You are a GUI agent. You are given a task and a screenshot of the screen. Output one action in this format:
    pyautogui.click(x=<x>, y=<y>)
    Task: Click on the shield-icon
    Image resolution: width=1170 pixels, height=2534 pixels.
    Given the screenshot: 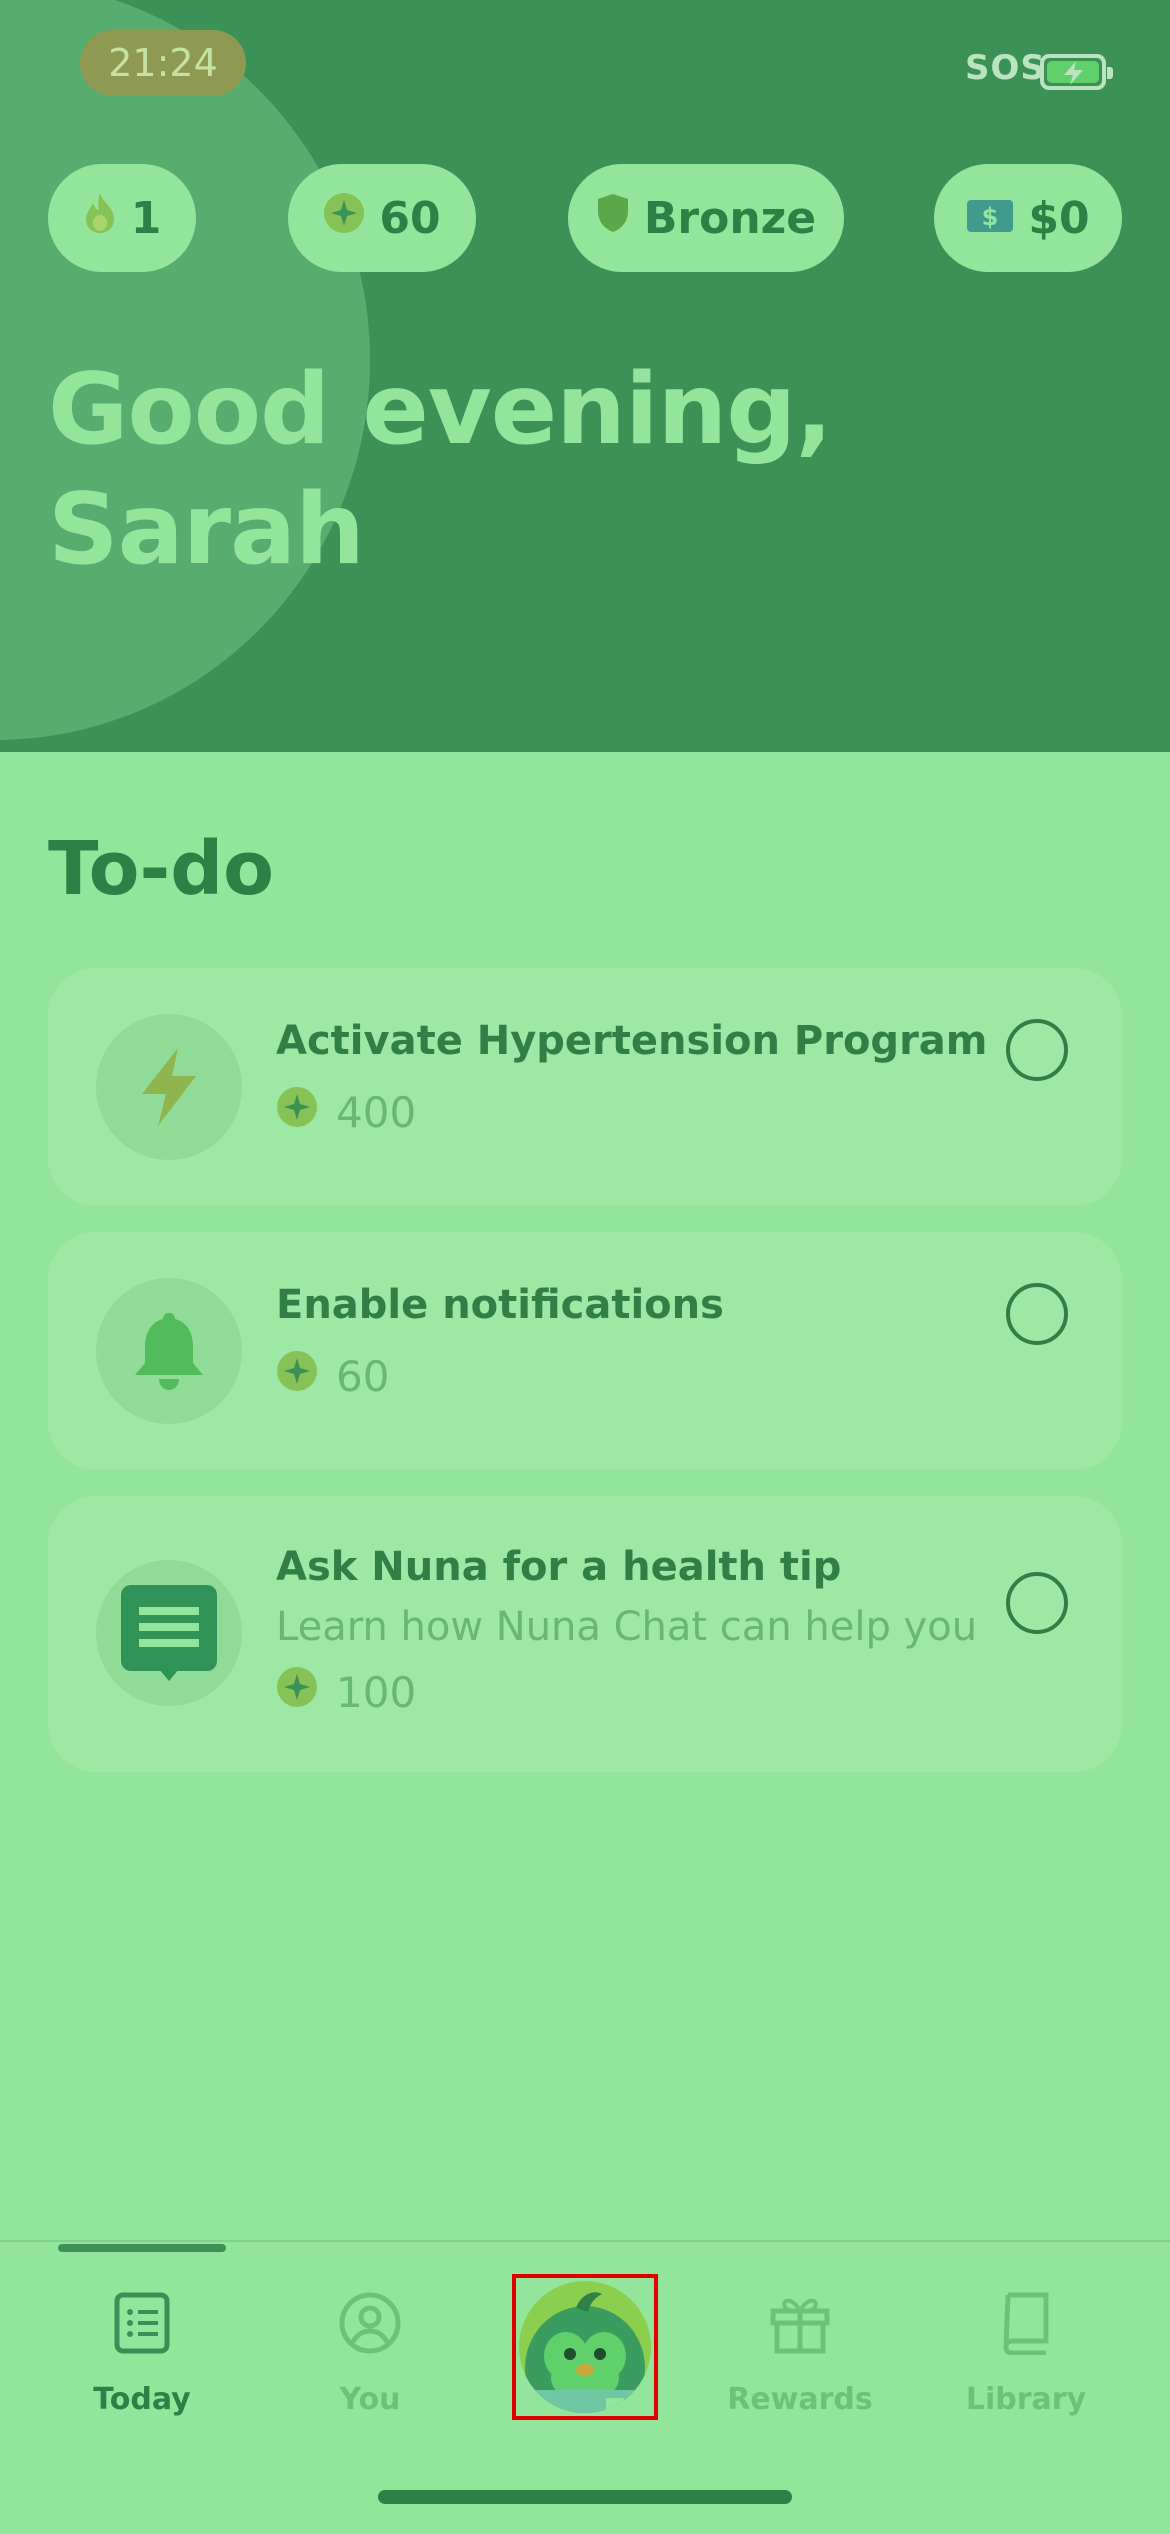 What is the action you would take?
    pyautogui.click(x=613, y=218)
    